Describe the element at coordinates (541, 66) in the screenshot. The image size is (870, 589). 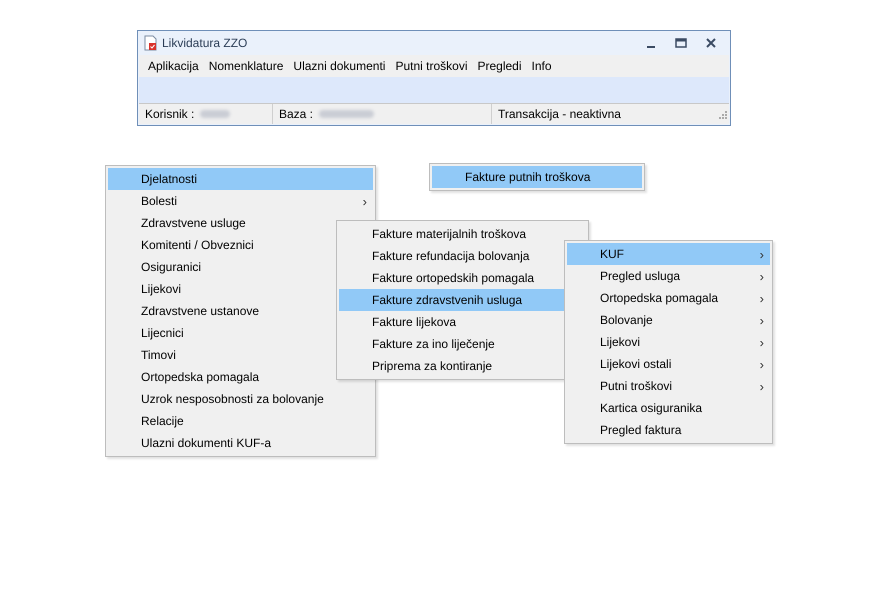
I see `menu-item: Info` at that location.